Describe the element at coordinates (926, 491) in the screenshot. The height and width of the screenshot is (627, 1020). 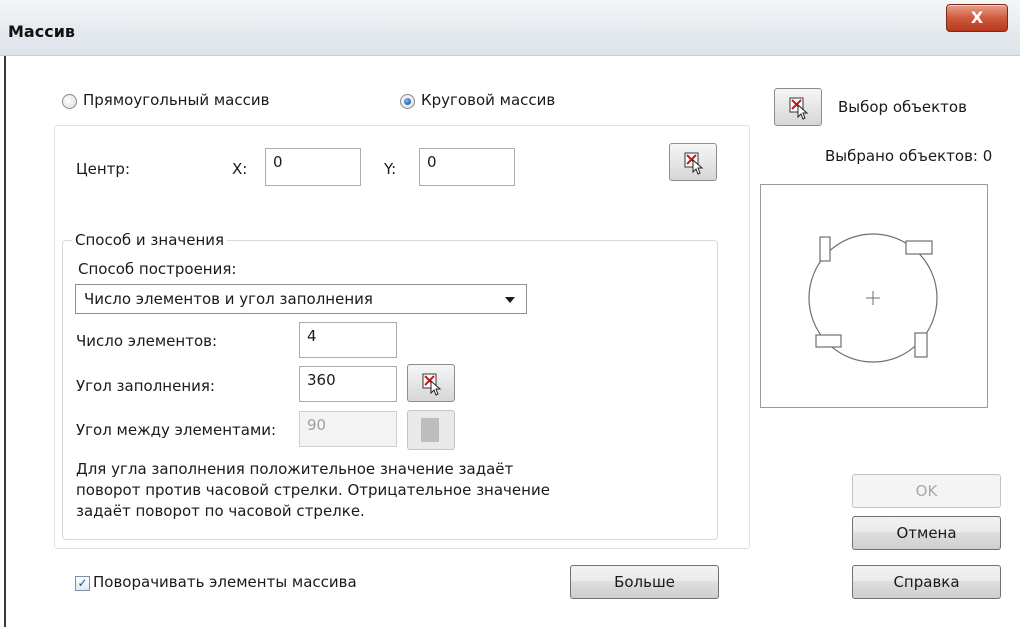
I see `ok-button: OK` at that location.